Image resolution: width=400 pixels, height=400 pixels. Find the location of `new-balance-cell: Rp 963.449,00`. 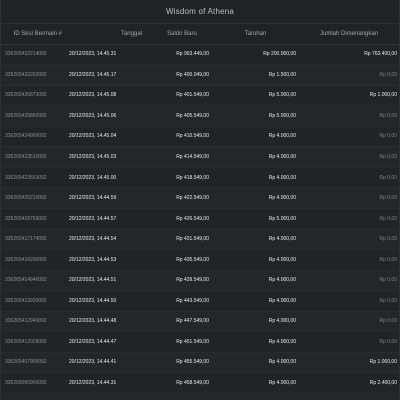

new-balance-cell: Rp 963.449,00 is located at coordinates (182, 55).